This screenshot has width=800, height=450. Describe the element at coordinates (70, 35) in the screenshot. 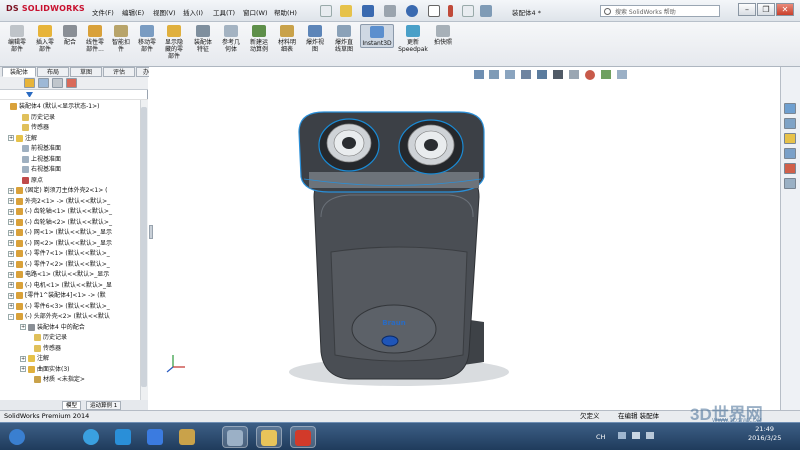

I see `command-2: 配合` at that location.